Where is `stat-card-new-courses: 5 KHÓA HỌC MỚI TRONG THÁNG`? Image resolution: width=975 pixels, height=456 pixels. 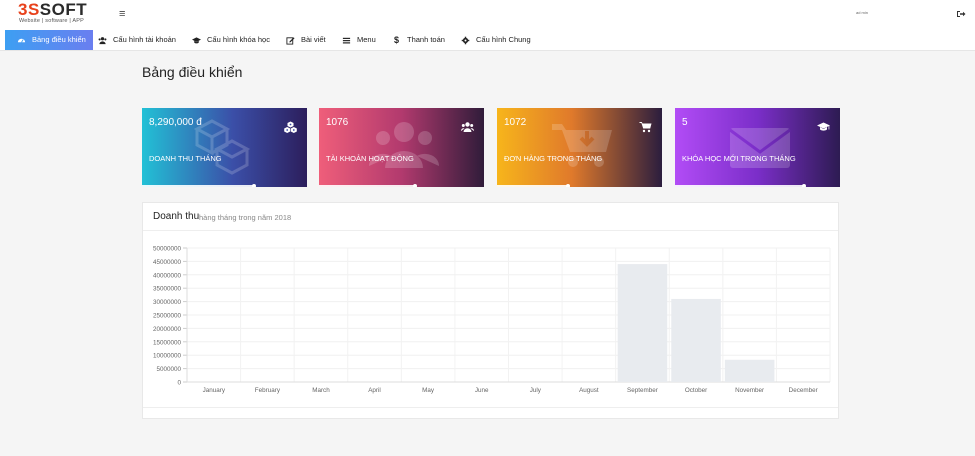
stat-card-new-courses: 5 KHÓA HỌC MỚI TRONG THÁNG is located at coordinates (757, 147).